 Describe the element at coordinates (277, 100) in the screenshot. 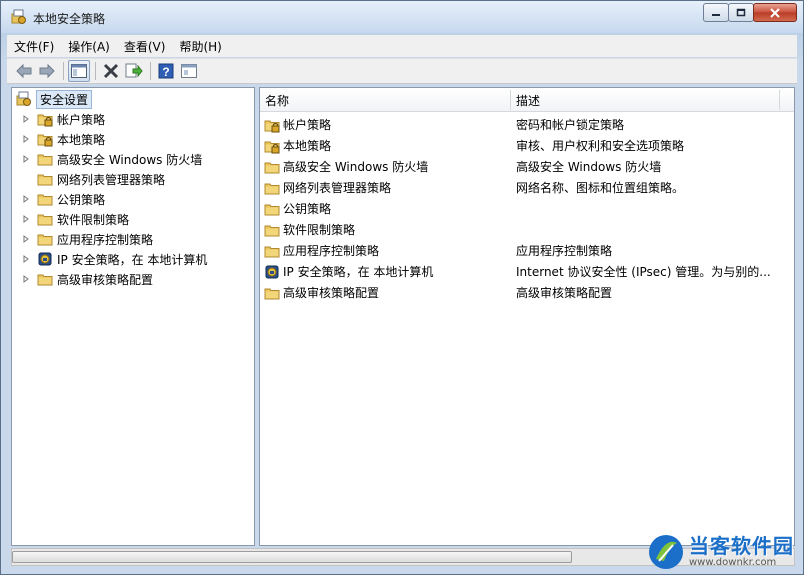

I see `column-name-label: 名称` at that location.